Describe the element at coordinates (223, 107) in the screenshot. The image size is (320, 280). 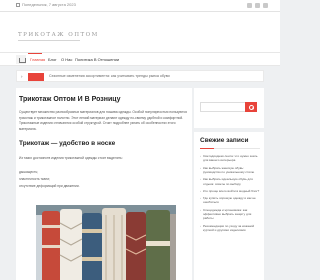
I see `search-input` at that location.